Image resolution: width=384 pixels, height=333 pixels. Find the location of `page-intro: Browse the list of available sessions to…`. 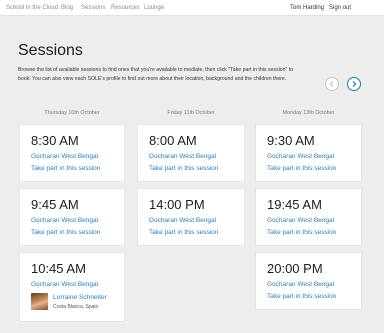

page-intro: Browse the list of available sessions to… is located at coordinates (156, 74).